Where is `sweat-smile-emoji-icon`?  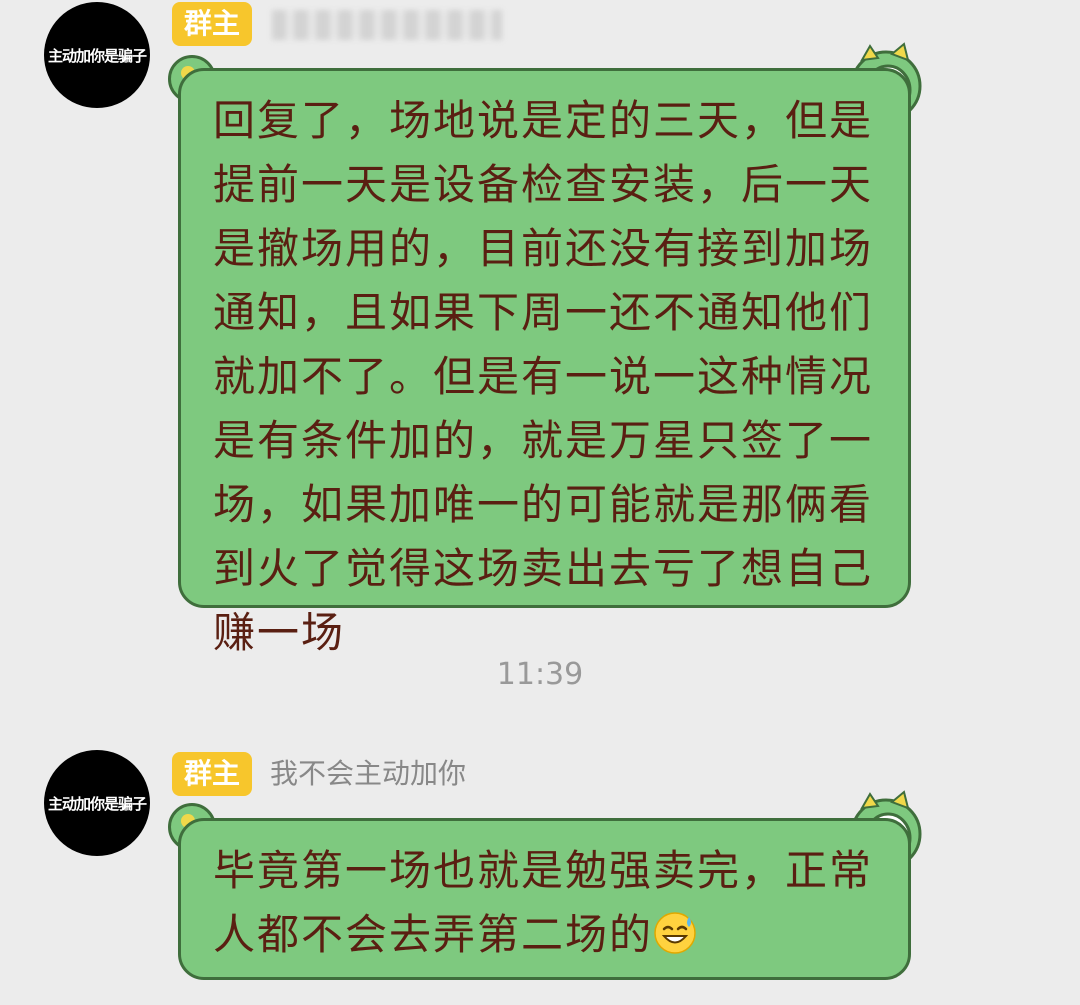
sweat-smile-emoji-icon is located at coordinates (675, 933).